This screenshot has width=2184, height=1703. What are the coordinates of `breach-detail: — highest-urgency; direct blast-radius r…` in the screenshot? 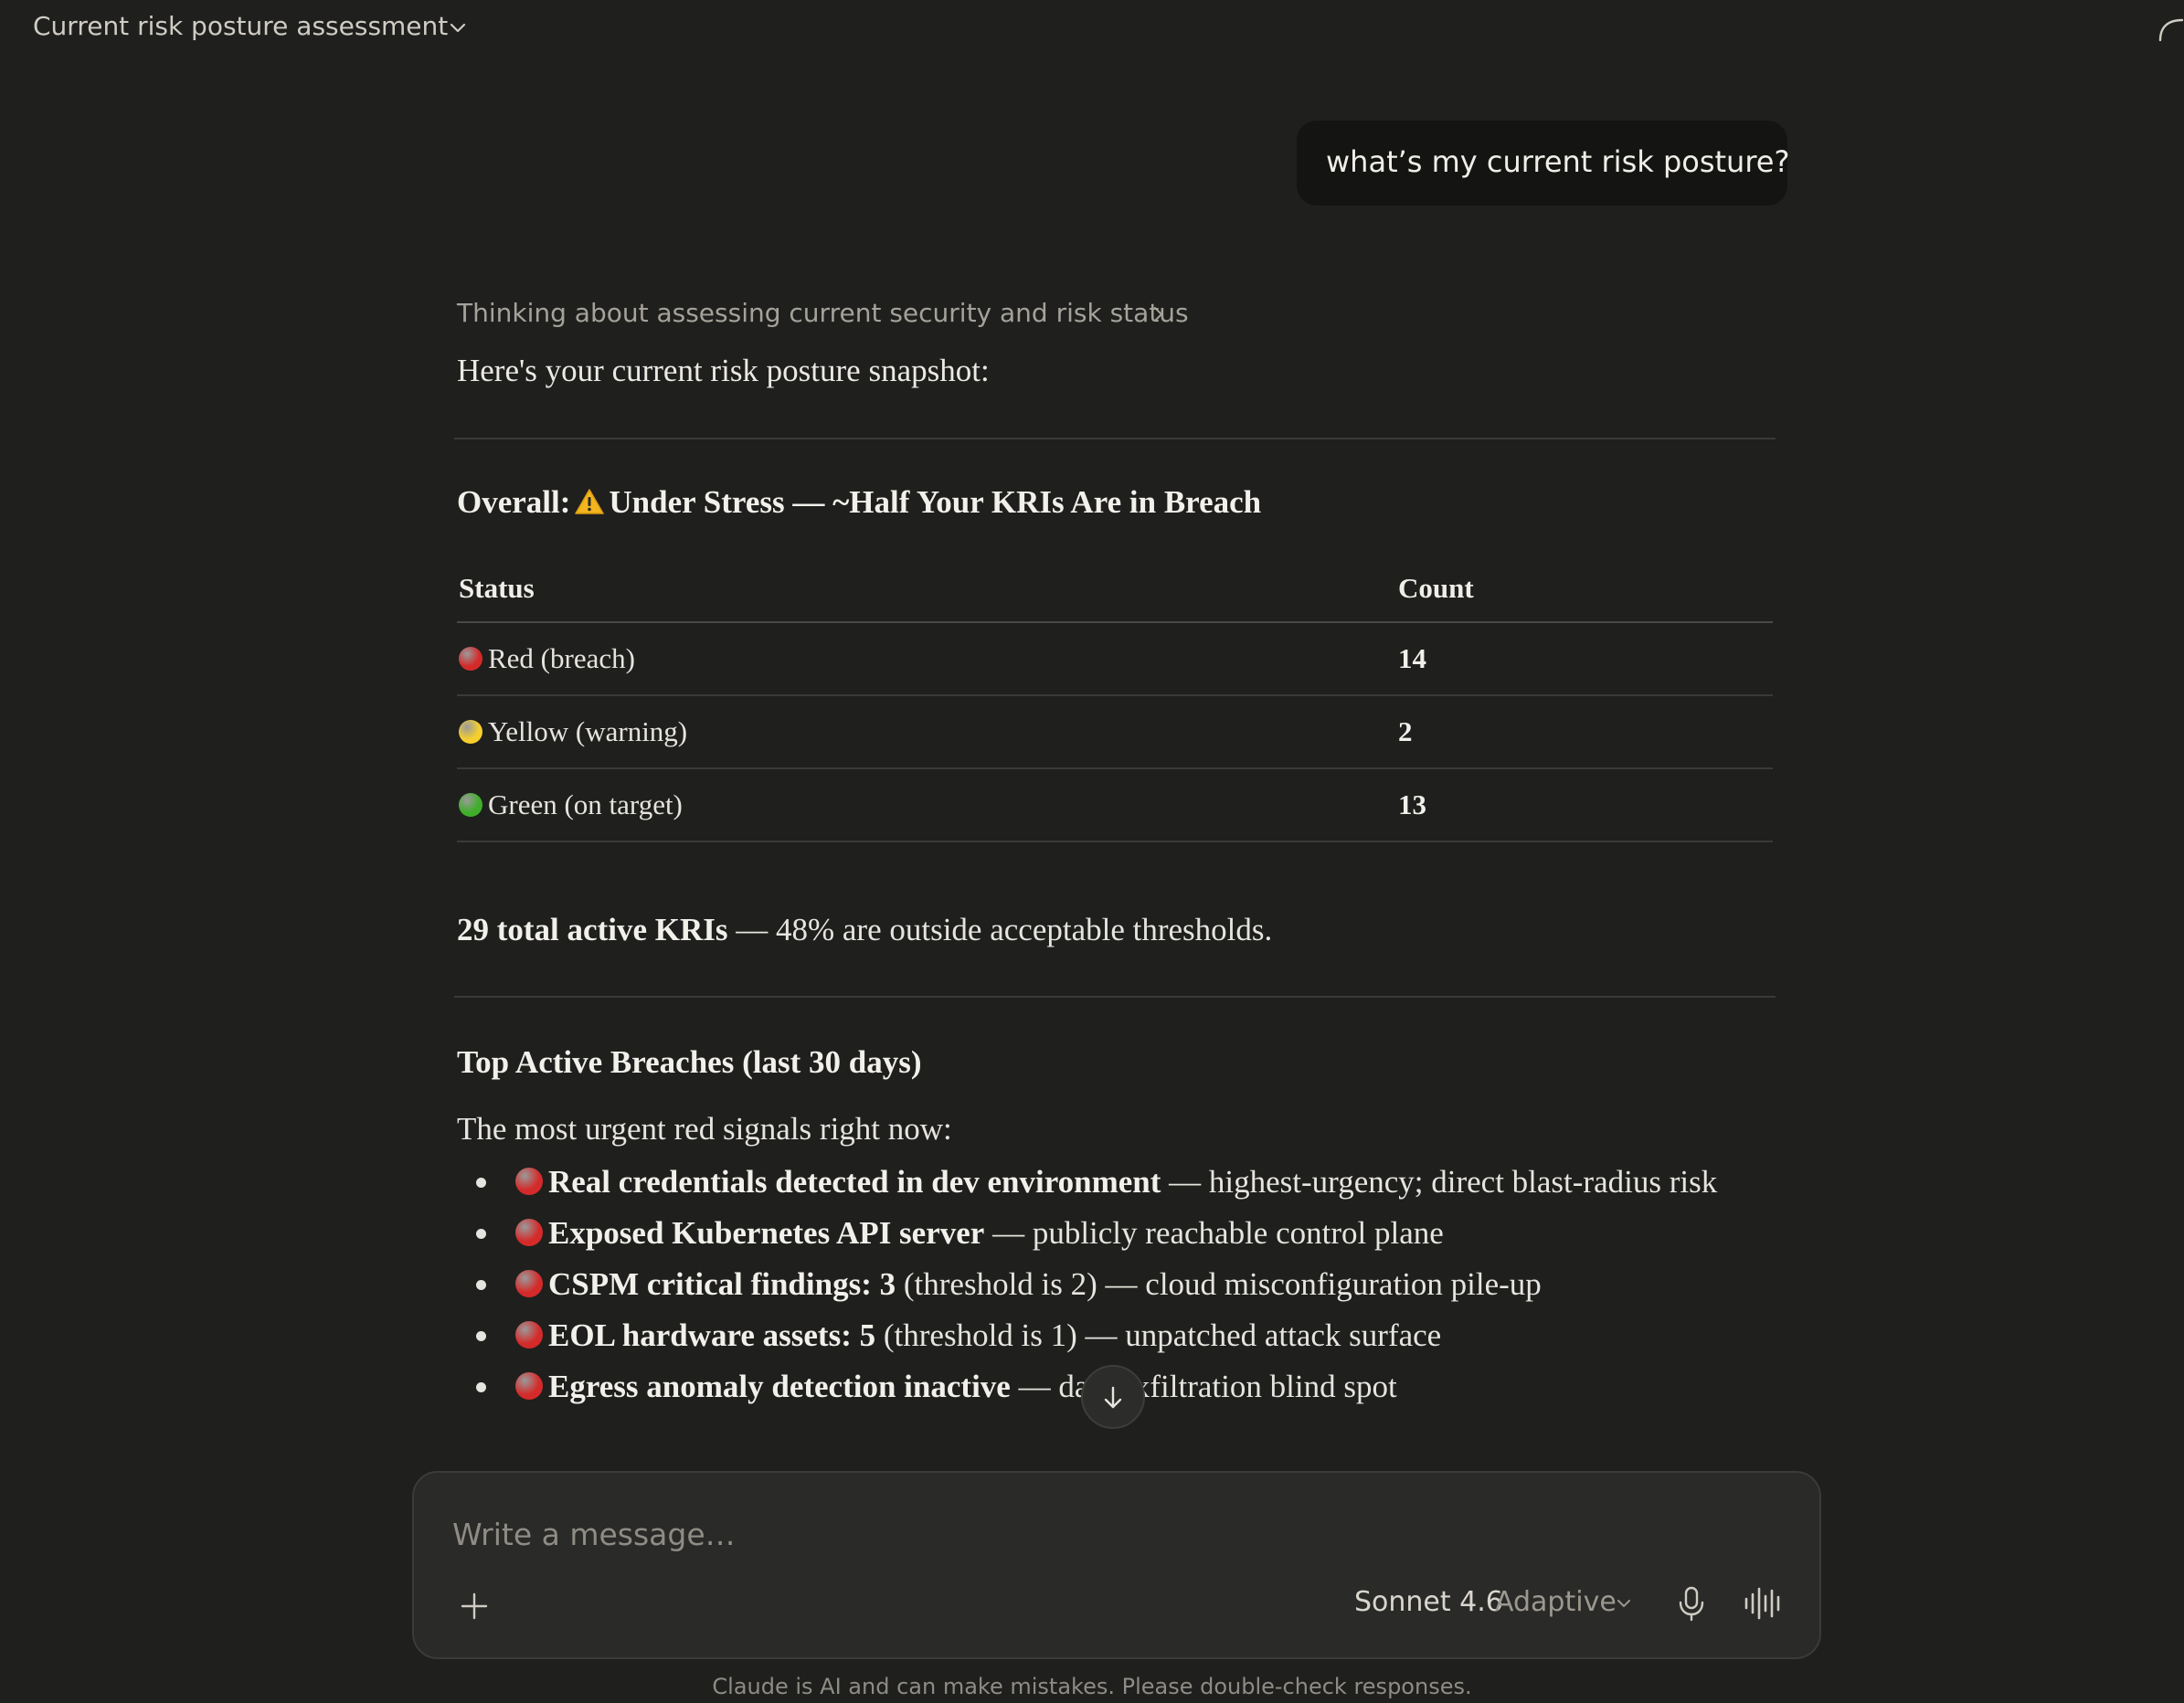 It's located at (1439, 1182).